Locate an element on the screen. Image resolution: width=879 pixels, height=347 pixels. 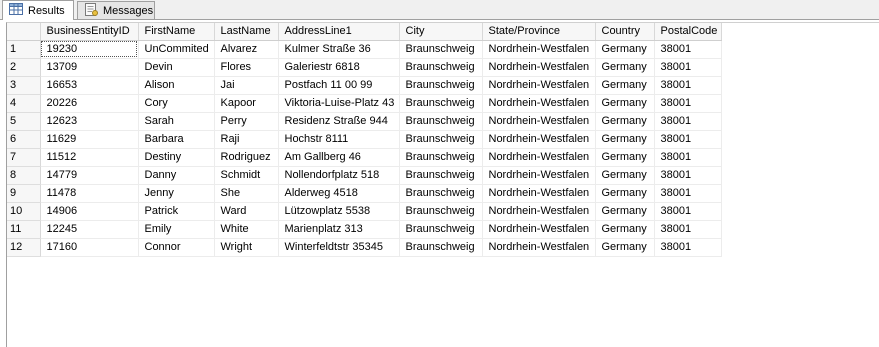
row-number: 6 is located at coordinates (24, 139).